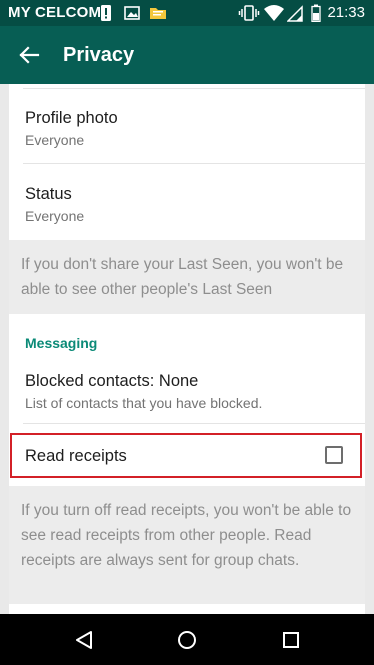 Image resolution: width=374 pixels, height=665 pixels. What do you see at coordinates (334, 455) in the screenshot?
I see `read-receipts-checkbox` at bounding box center [334, 455].